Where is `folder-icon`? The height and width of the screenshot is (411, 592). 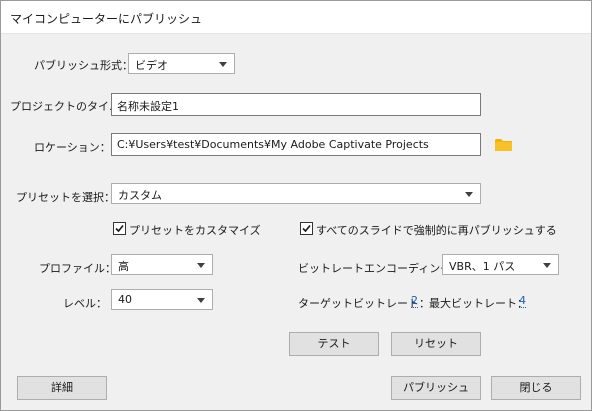 folder-icon is located at coordinates (504, 145).